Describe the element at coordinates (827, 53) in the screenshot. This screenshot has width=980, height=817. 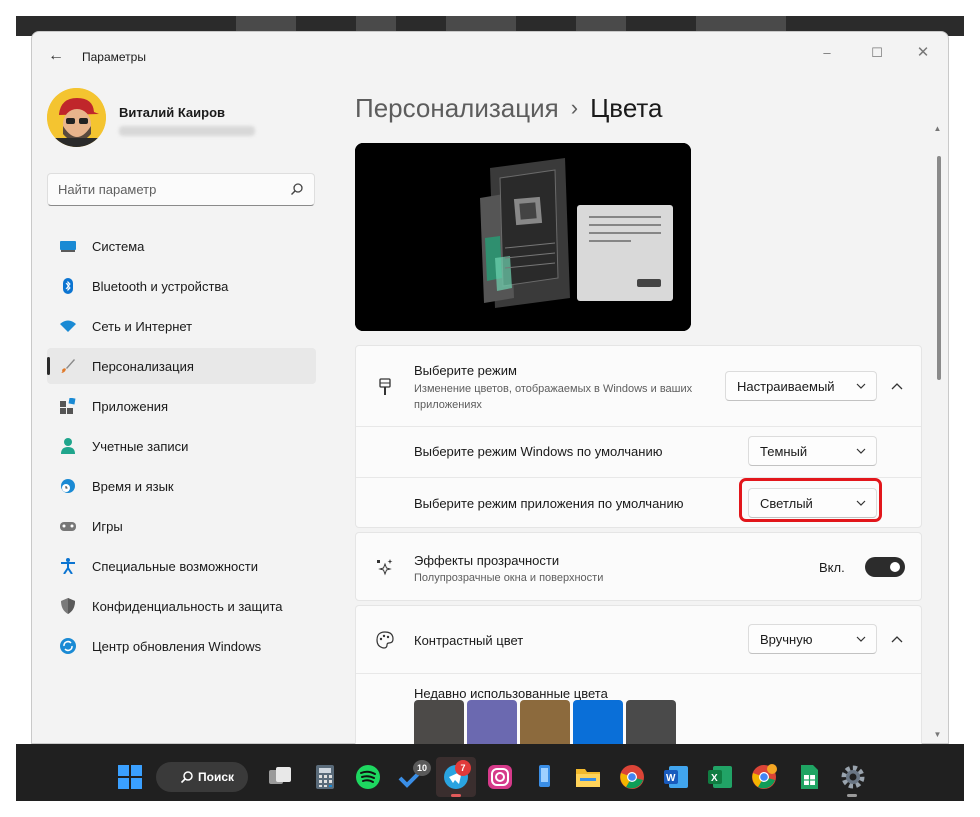
I see `minimize-button: –` at that location.